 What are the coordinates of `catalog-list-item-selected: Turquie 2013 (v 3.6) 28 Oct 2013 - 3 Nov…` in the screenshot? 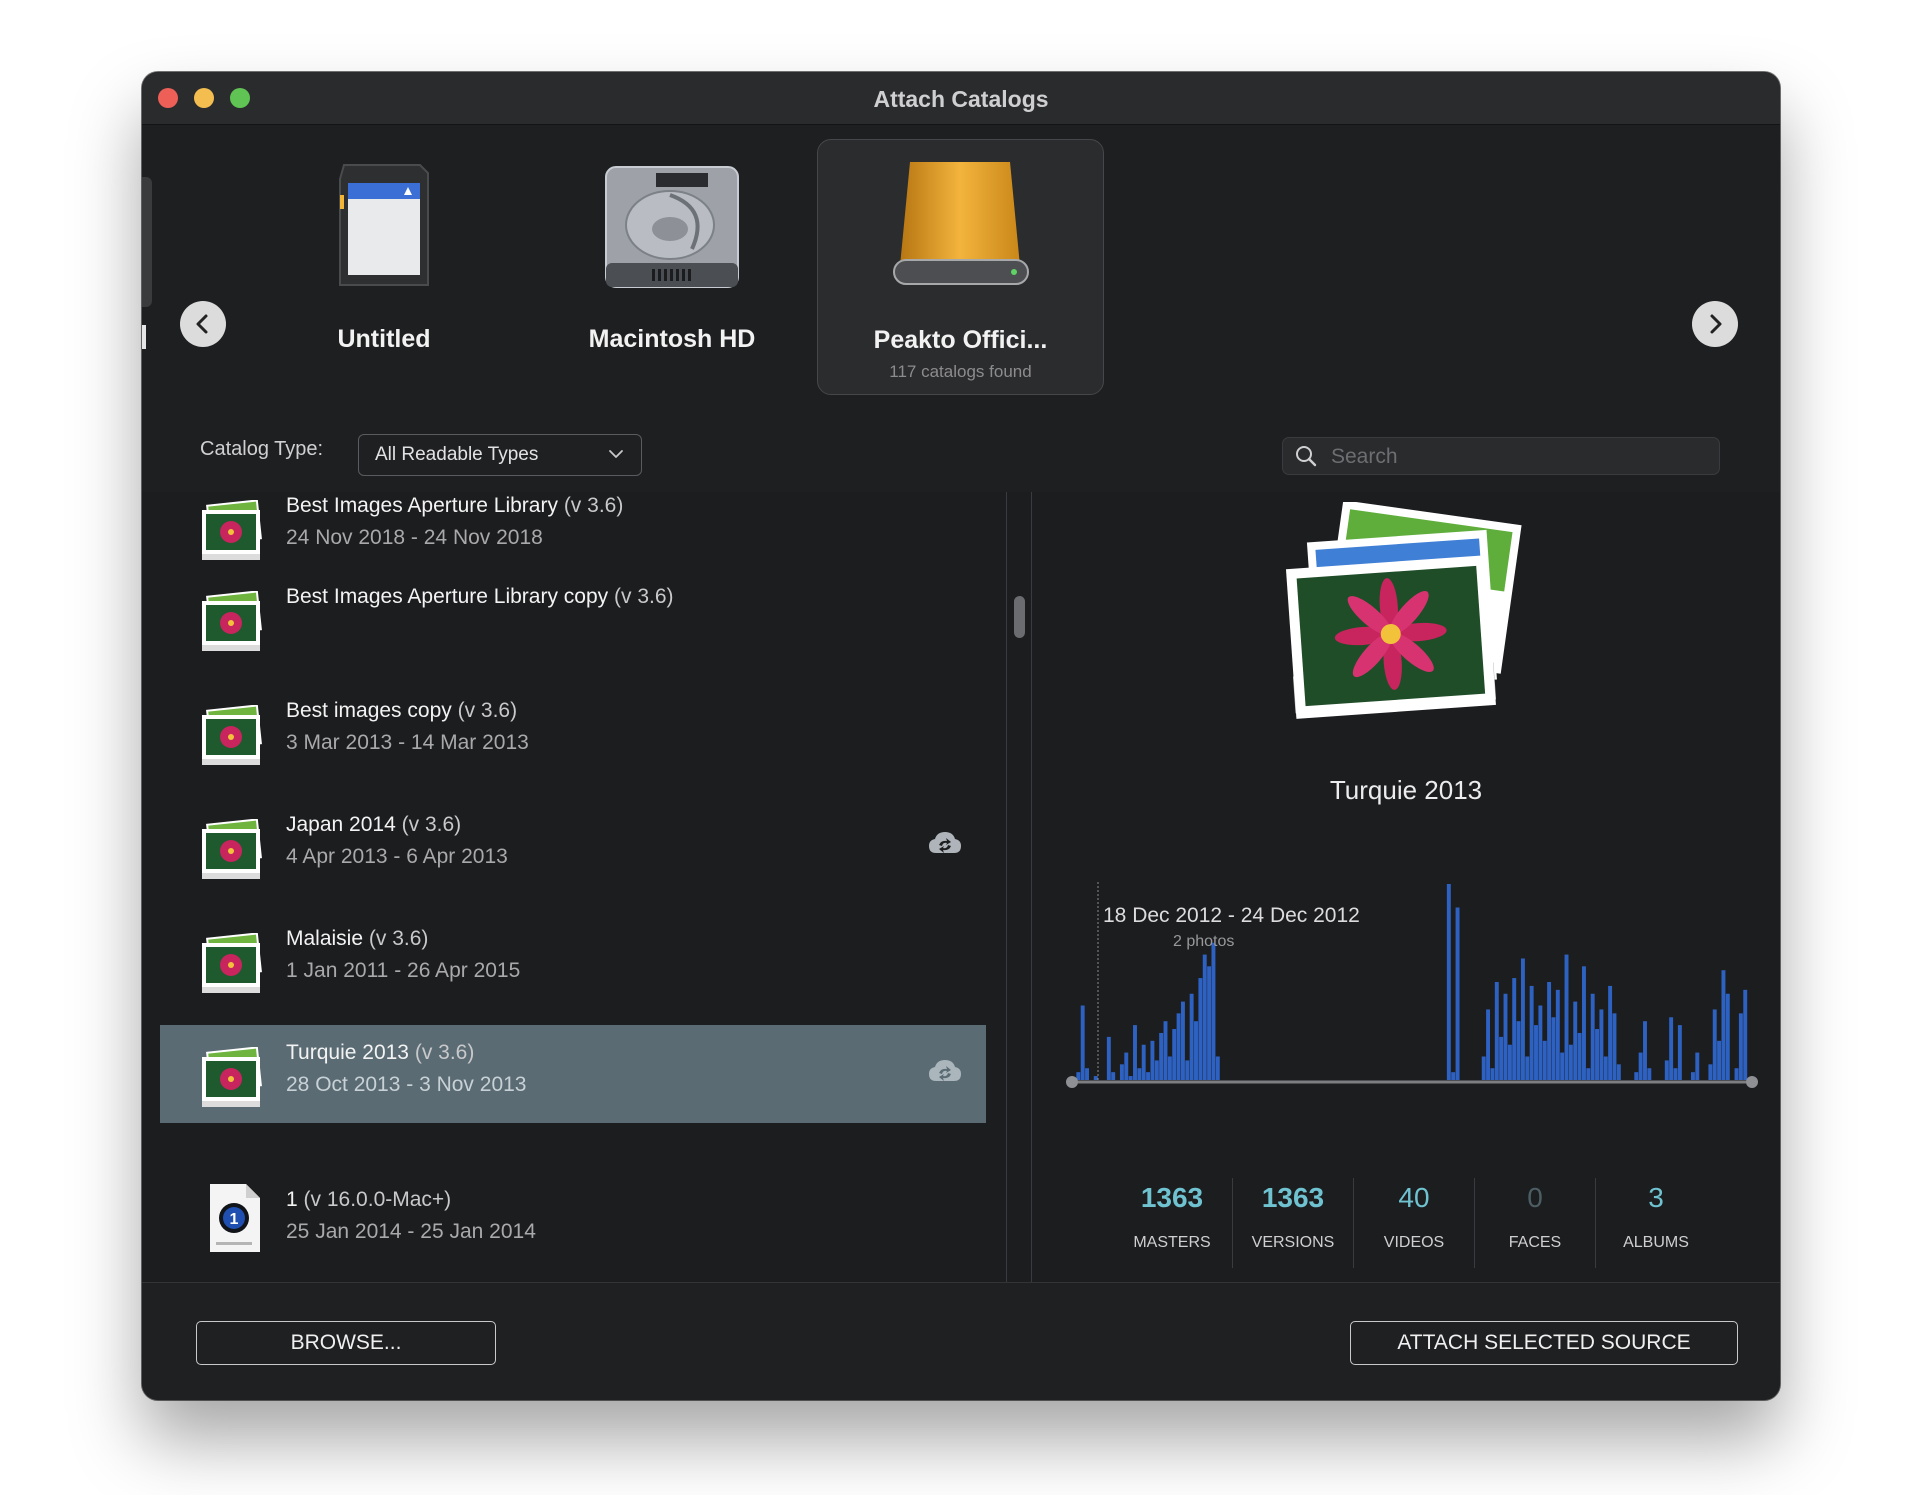 It's located at (573, 1074).